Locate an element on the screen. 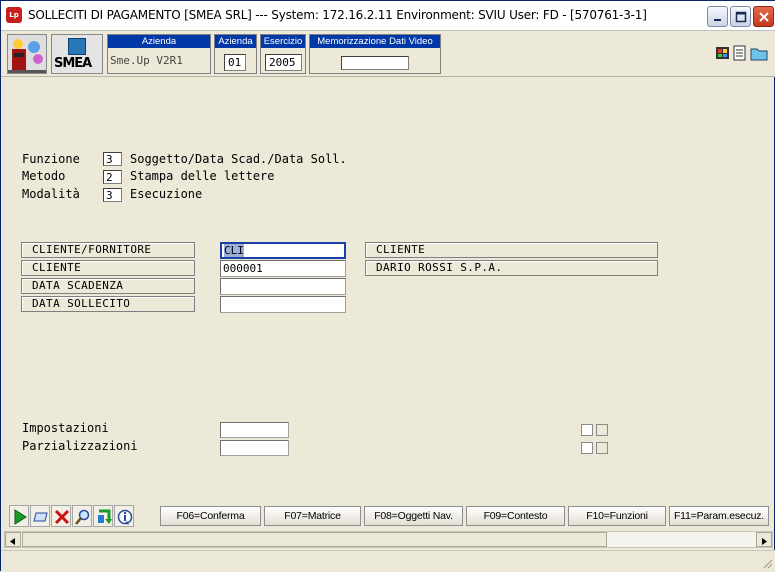  f06-confirm-button: F06=Conferma is located at coordinates (210, 516).